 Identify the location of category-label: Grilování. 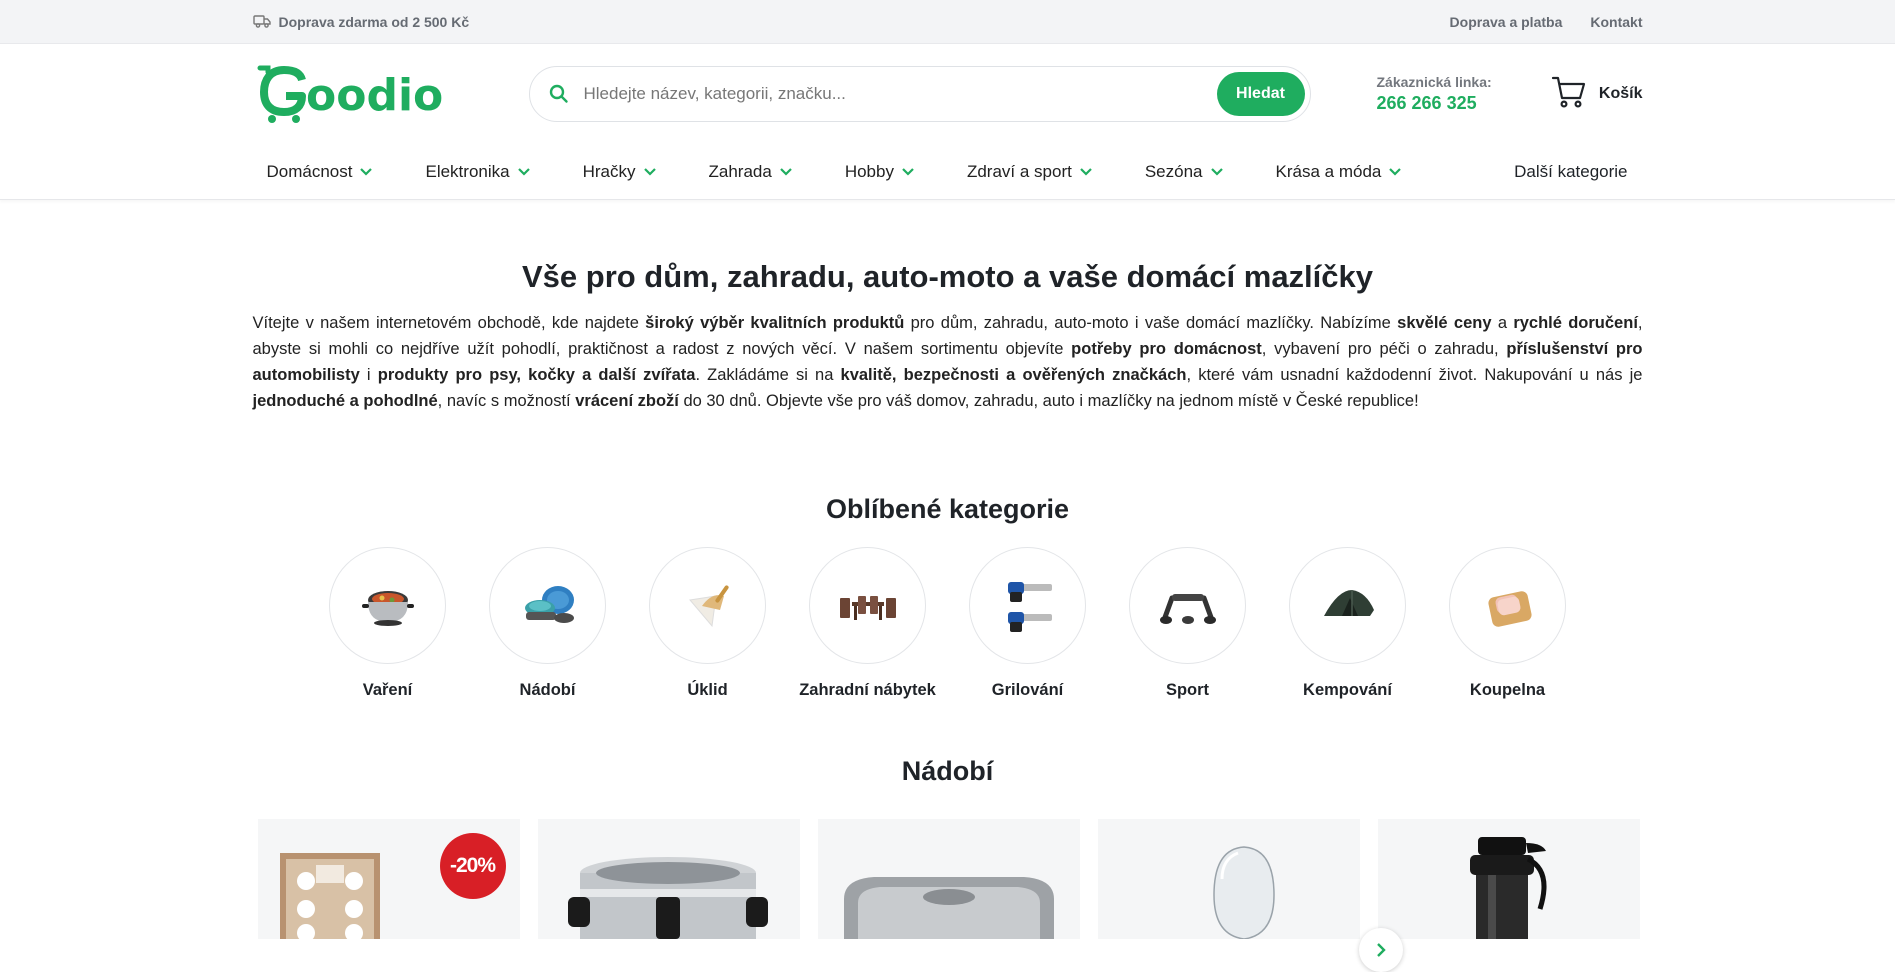
(1027, 690).